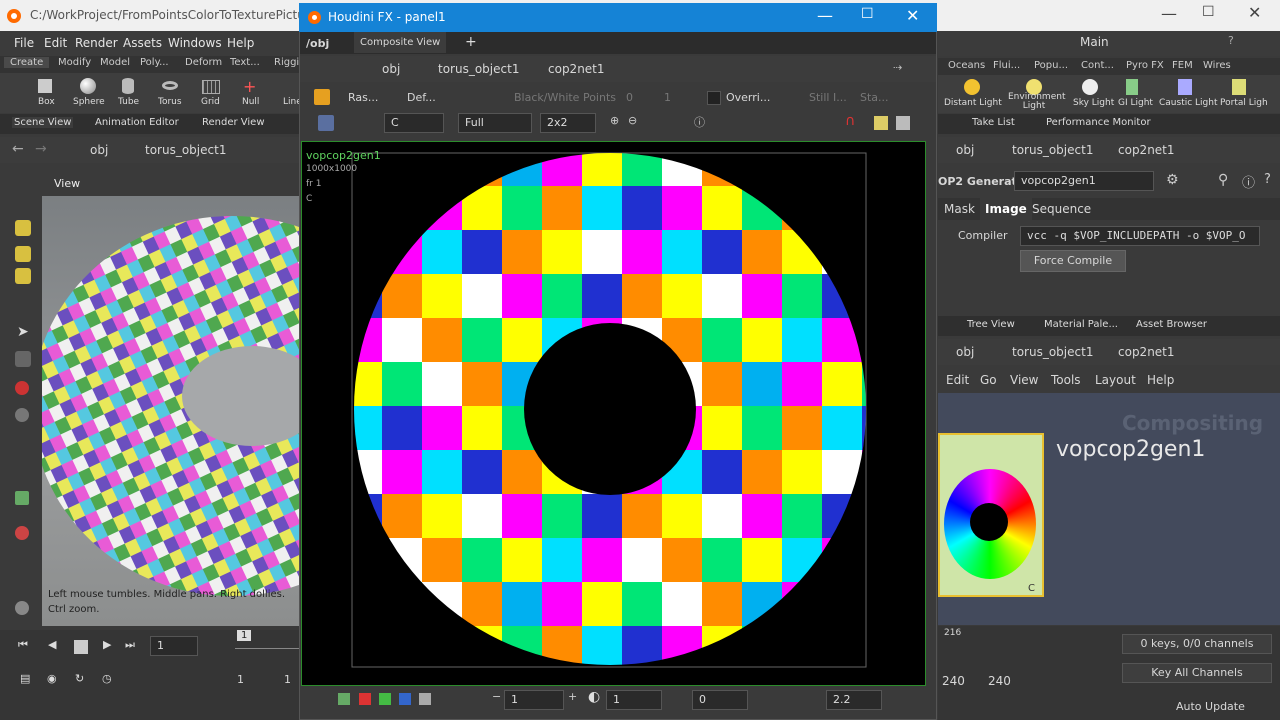  Describe the element at coordinates (405, 699) in the screenshot. I see `channel-blue-icon` at that location.